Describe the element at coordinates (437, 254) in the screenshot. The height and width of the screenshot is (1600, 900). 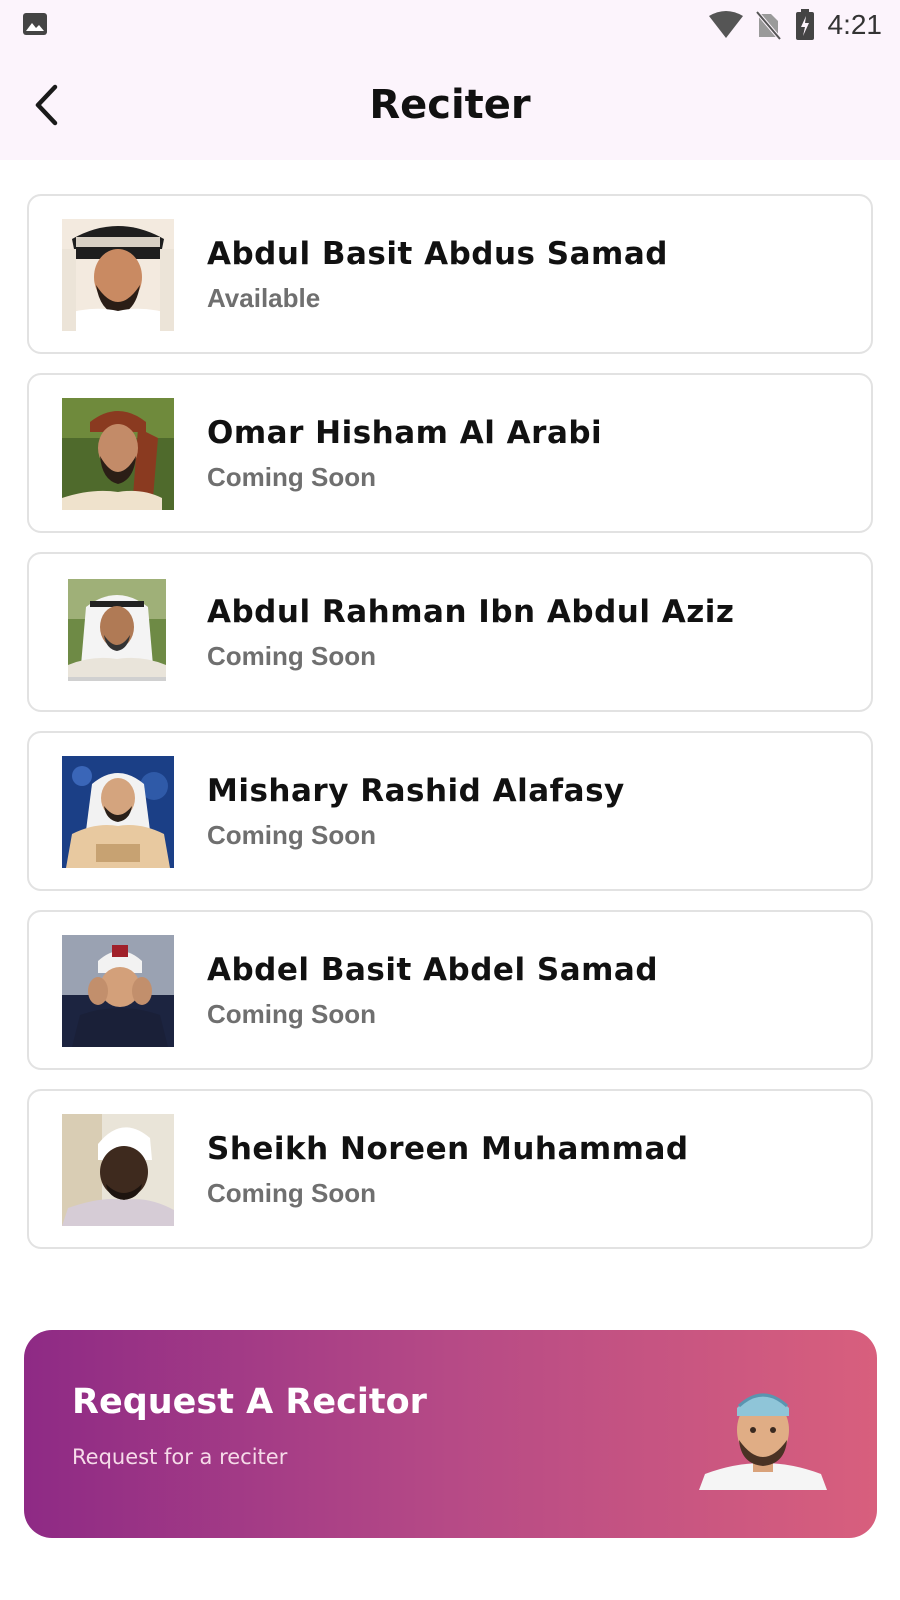
I see `reciter-name: Abdul Basit Abdus Samad` at that location.